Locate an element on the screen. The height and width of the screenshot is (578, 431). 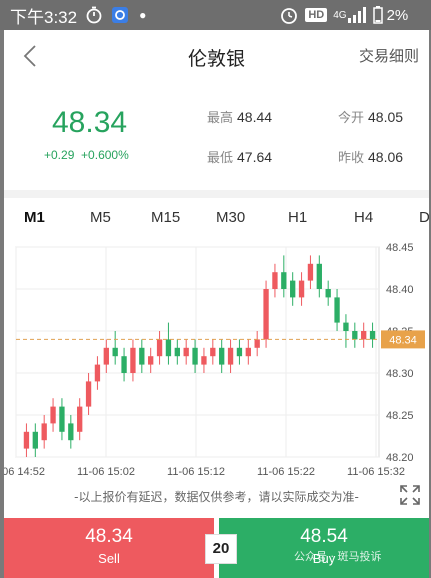
x-tick-label: 11-06 15:32 is located at coordinates (376, 472).